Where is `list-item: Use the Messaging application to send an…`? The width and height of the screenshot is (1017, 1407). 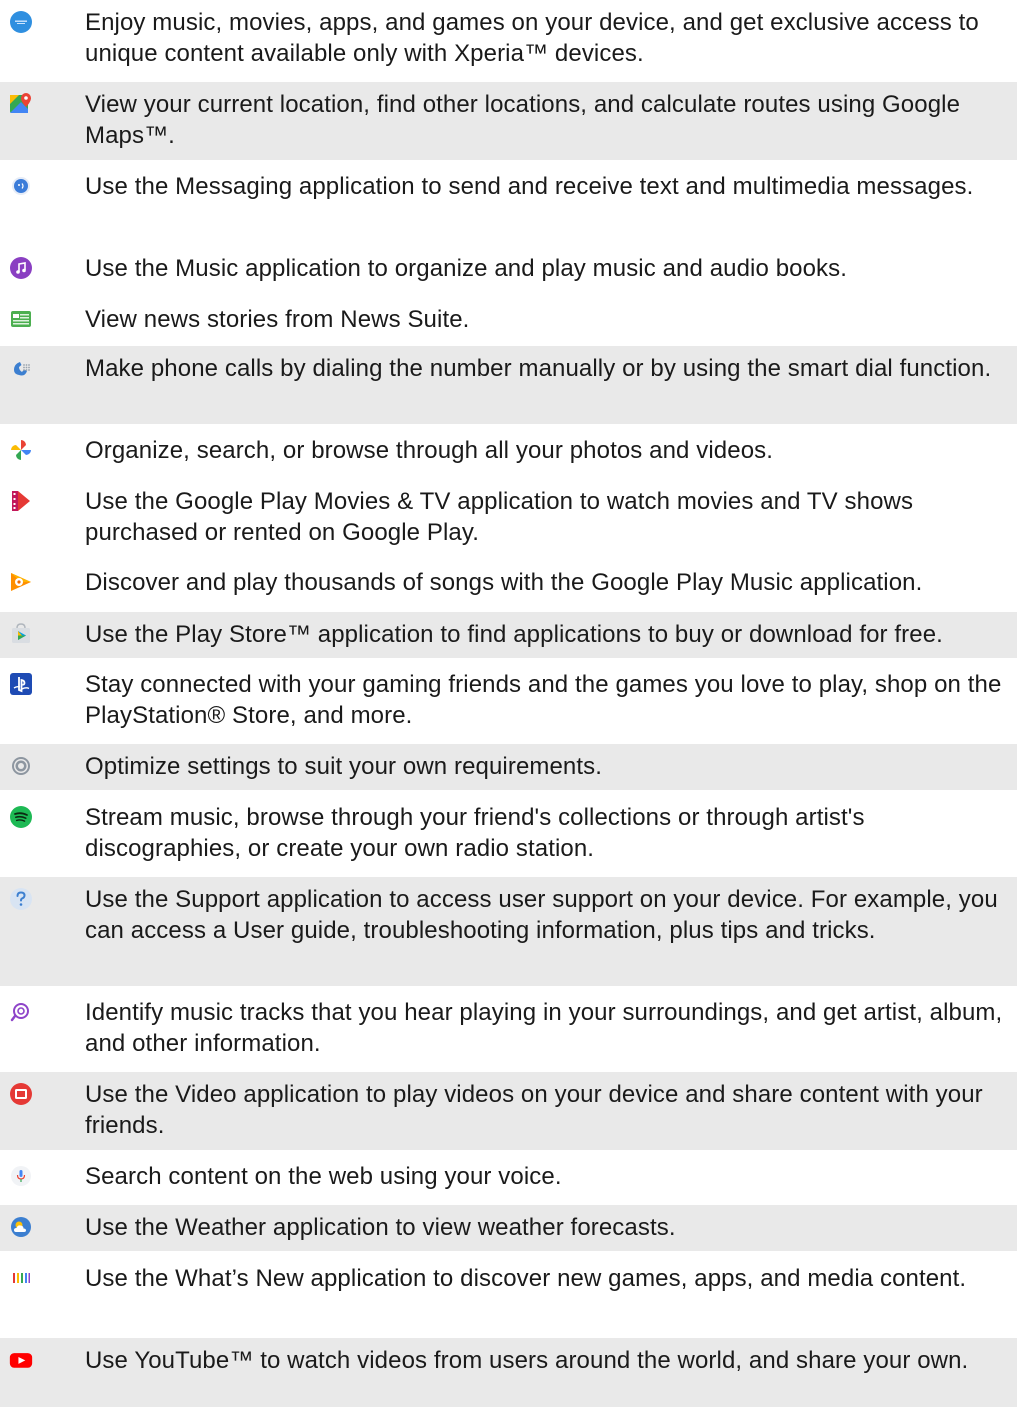
list-item: Use the Messaging application to send an… is located at coordinates (508, 203).